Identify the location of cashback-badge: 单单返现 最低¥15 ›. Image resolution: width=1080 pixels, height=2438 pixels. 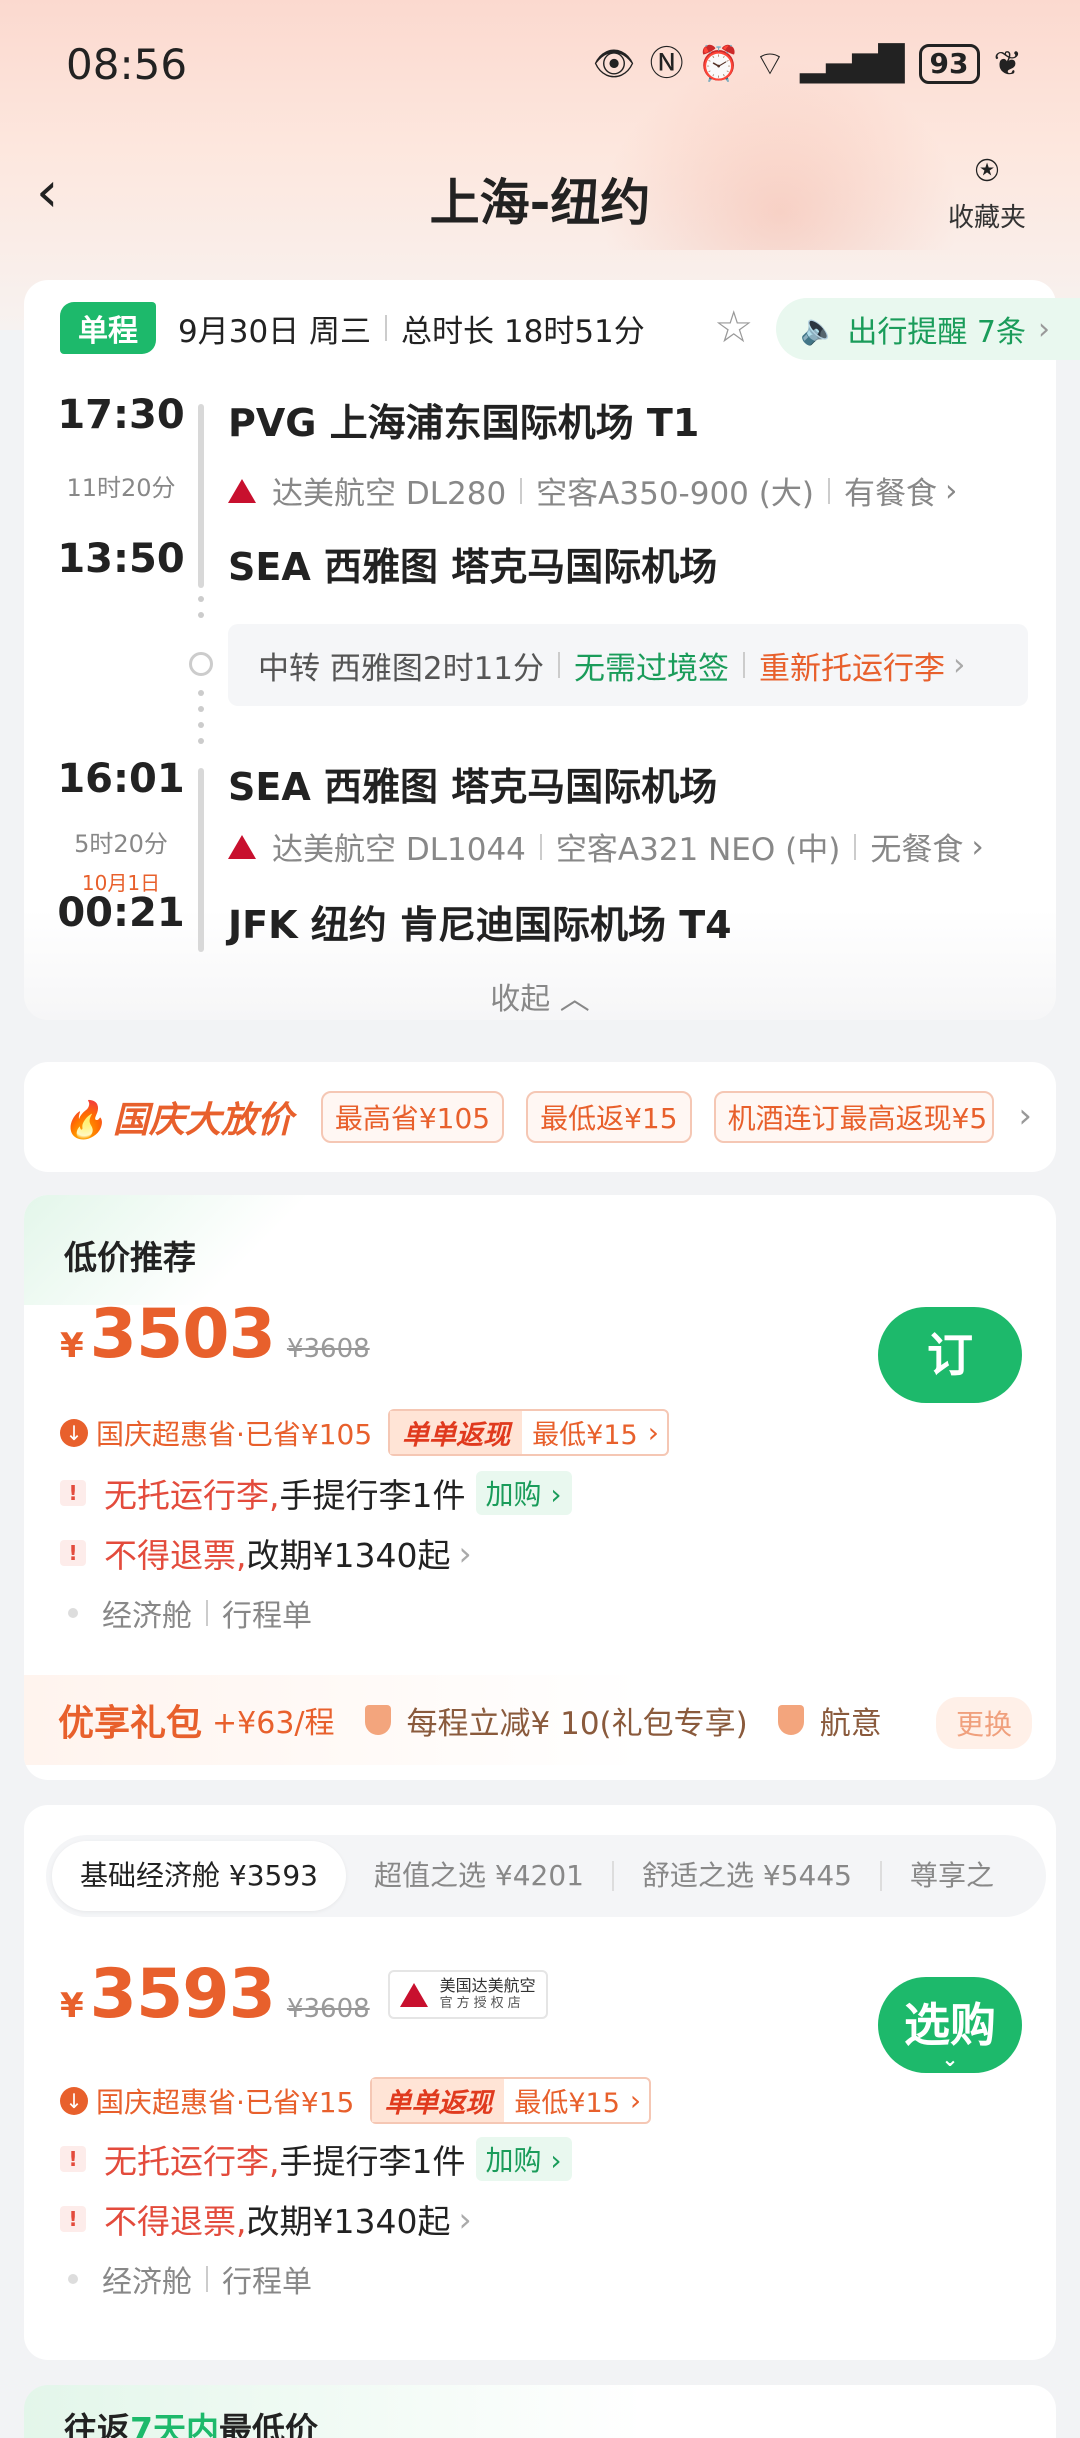
(511, 2100).